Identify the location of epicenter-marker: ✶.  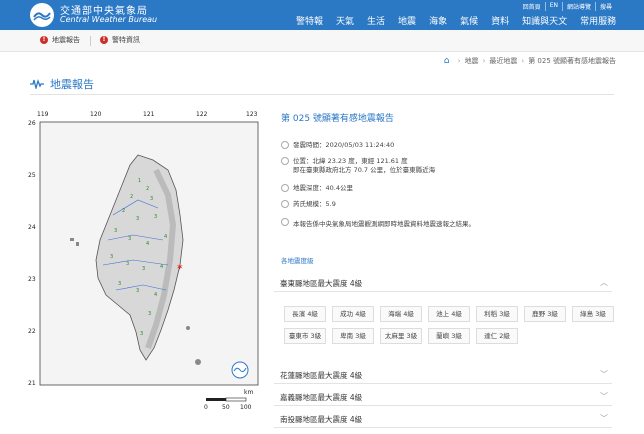
(180, 268).